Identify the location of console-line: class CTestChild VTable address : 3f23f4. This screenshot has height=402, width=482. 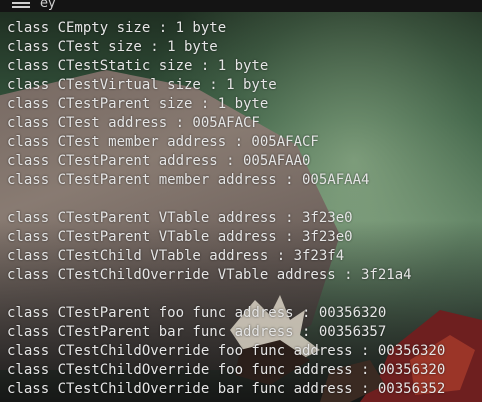
(176, 256).